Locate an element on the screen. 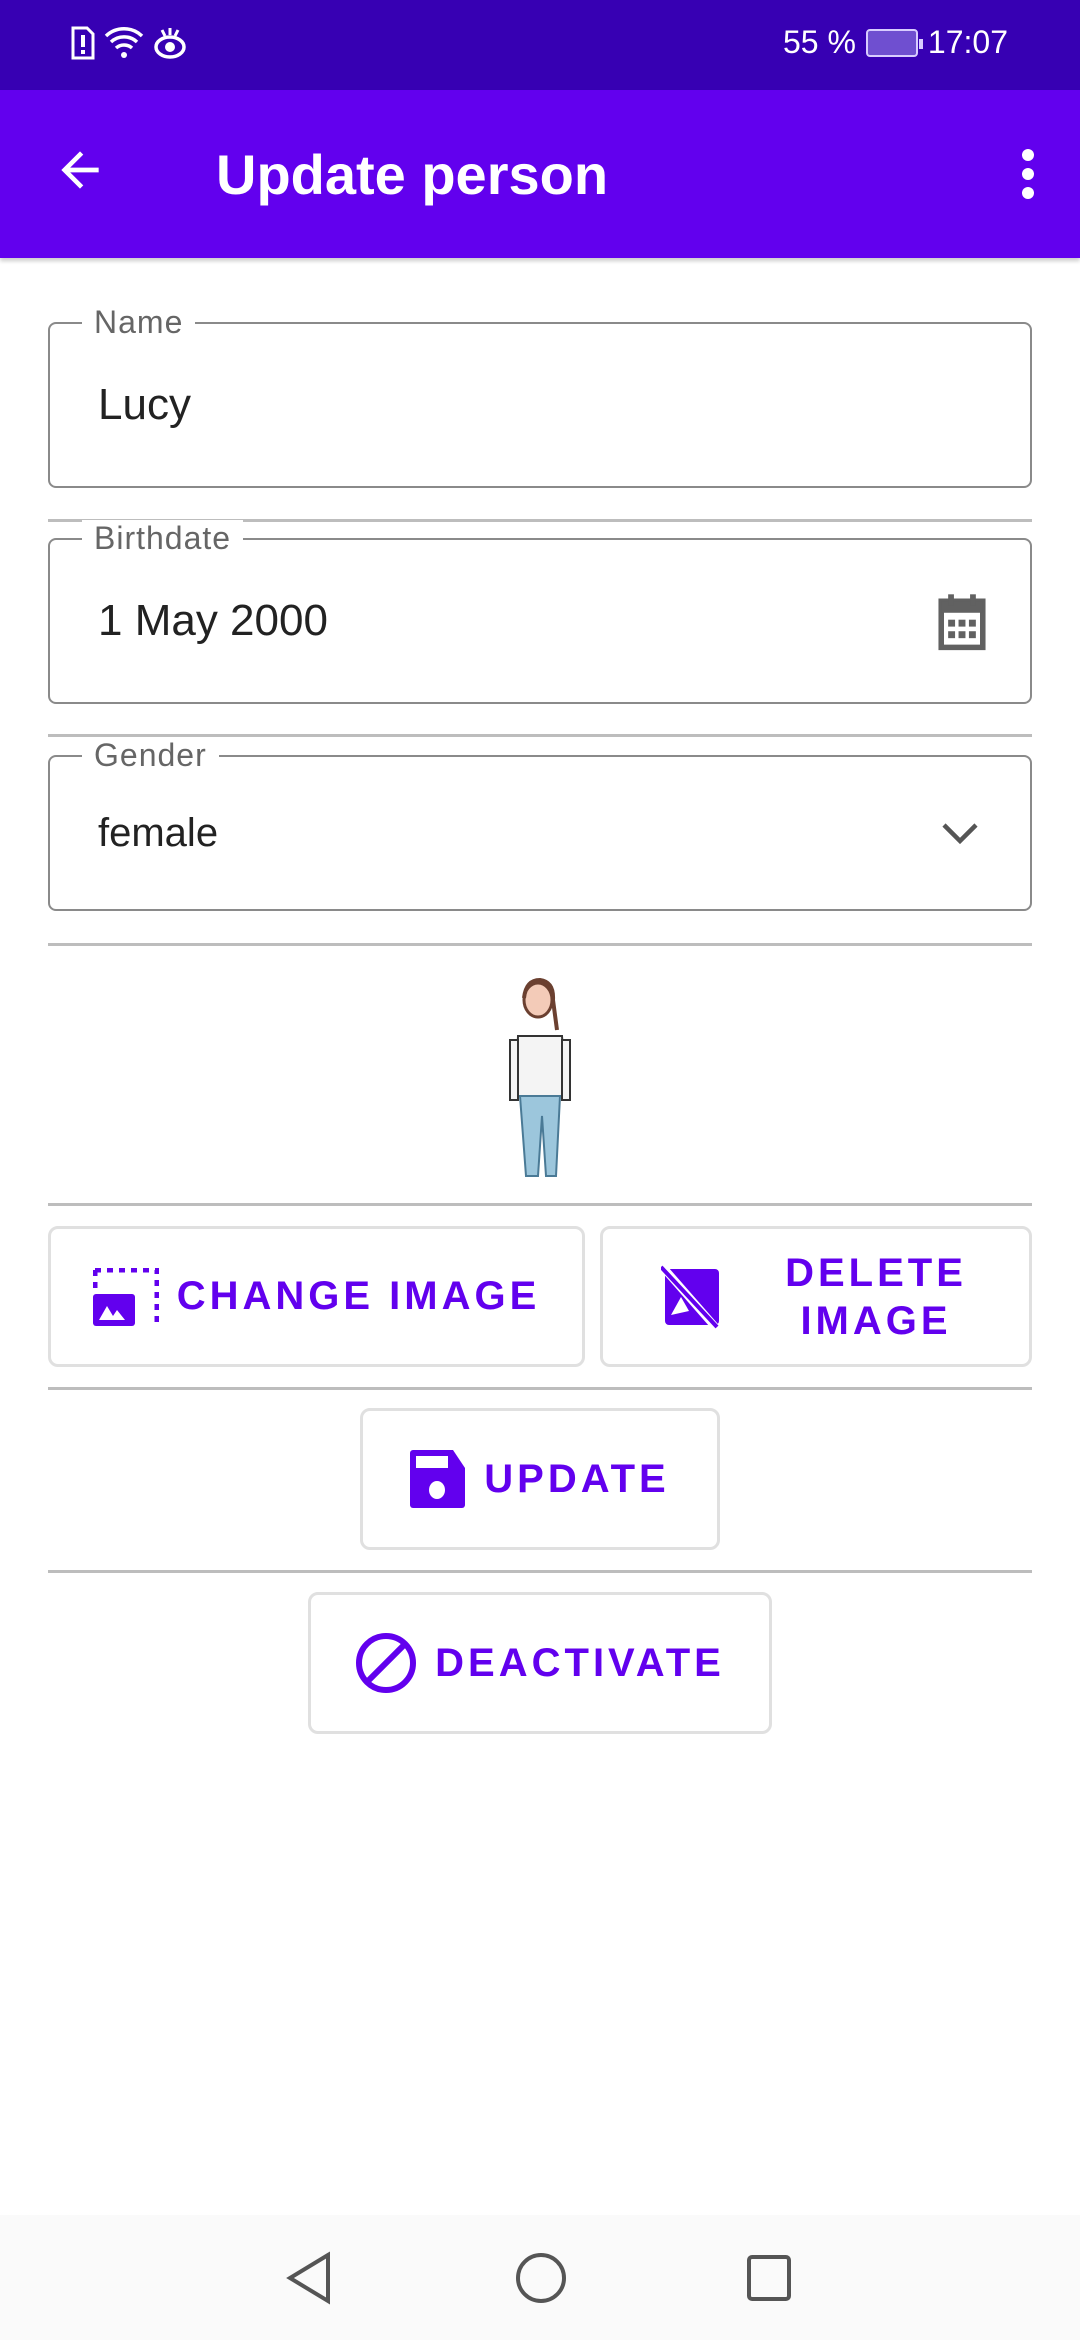  chevron-down-icon is located at coordinates (960, 833).